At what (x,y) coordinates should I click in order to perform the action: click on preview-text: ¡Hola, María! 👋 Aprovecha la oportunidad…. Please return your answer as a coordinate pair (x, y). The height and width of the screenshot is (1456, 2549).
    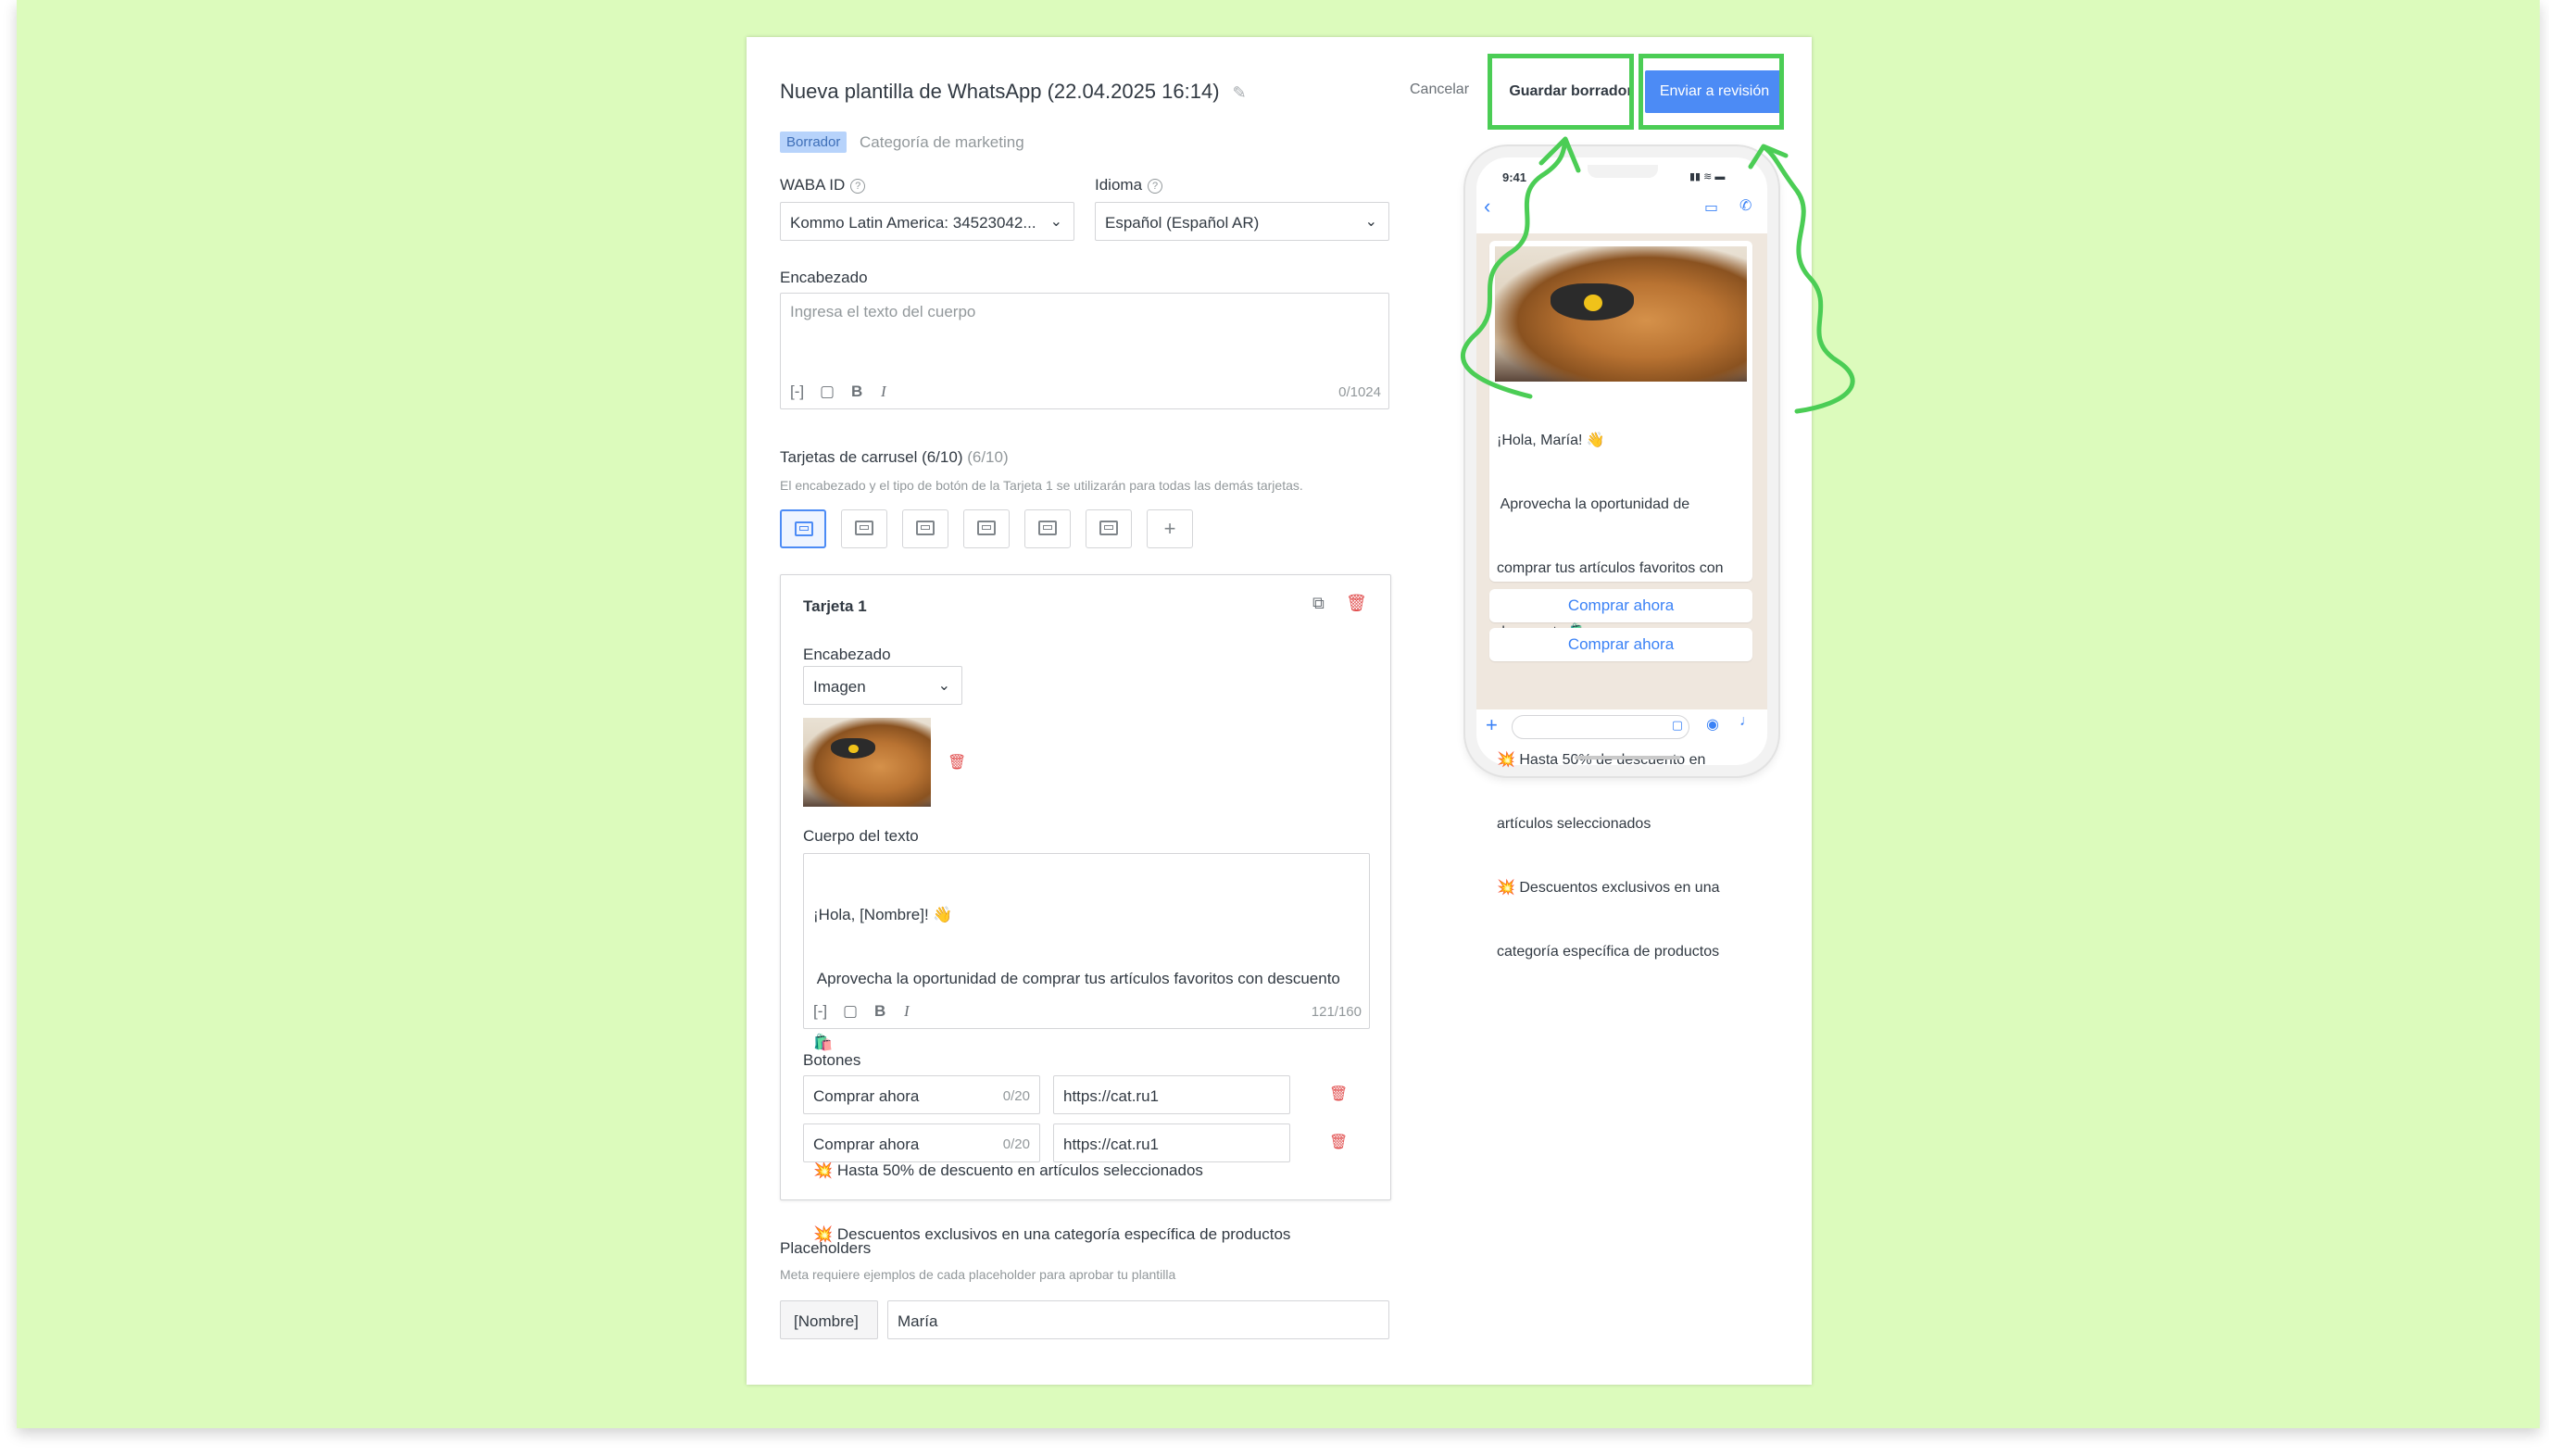
    Looking at the image, I should click on (1610, 696).